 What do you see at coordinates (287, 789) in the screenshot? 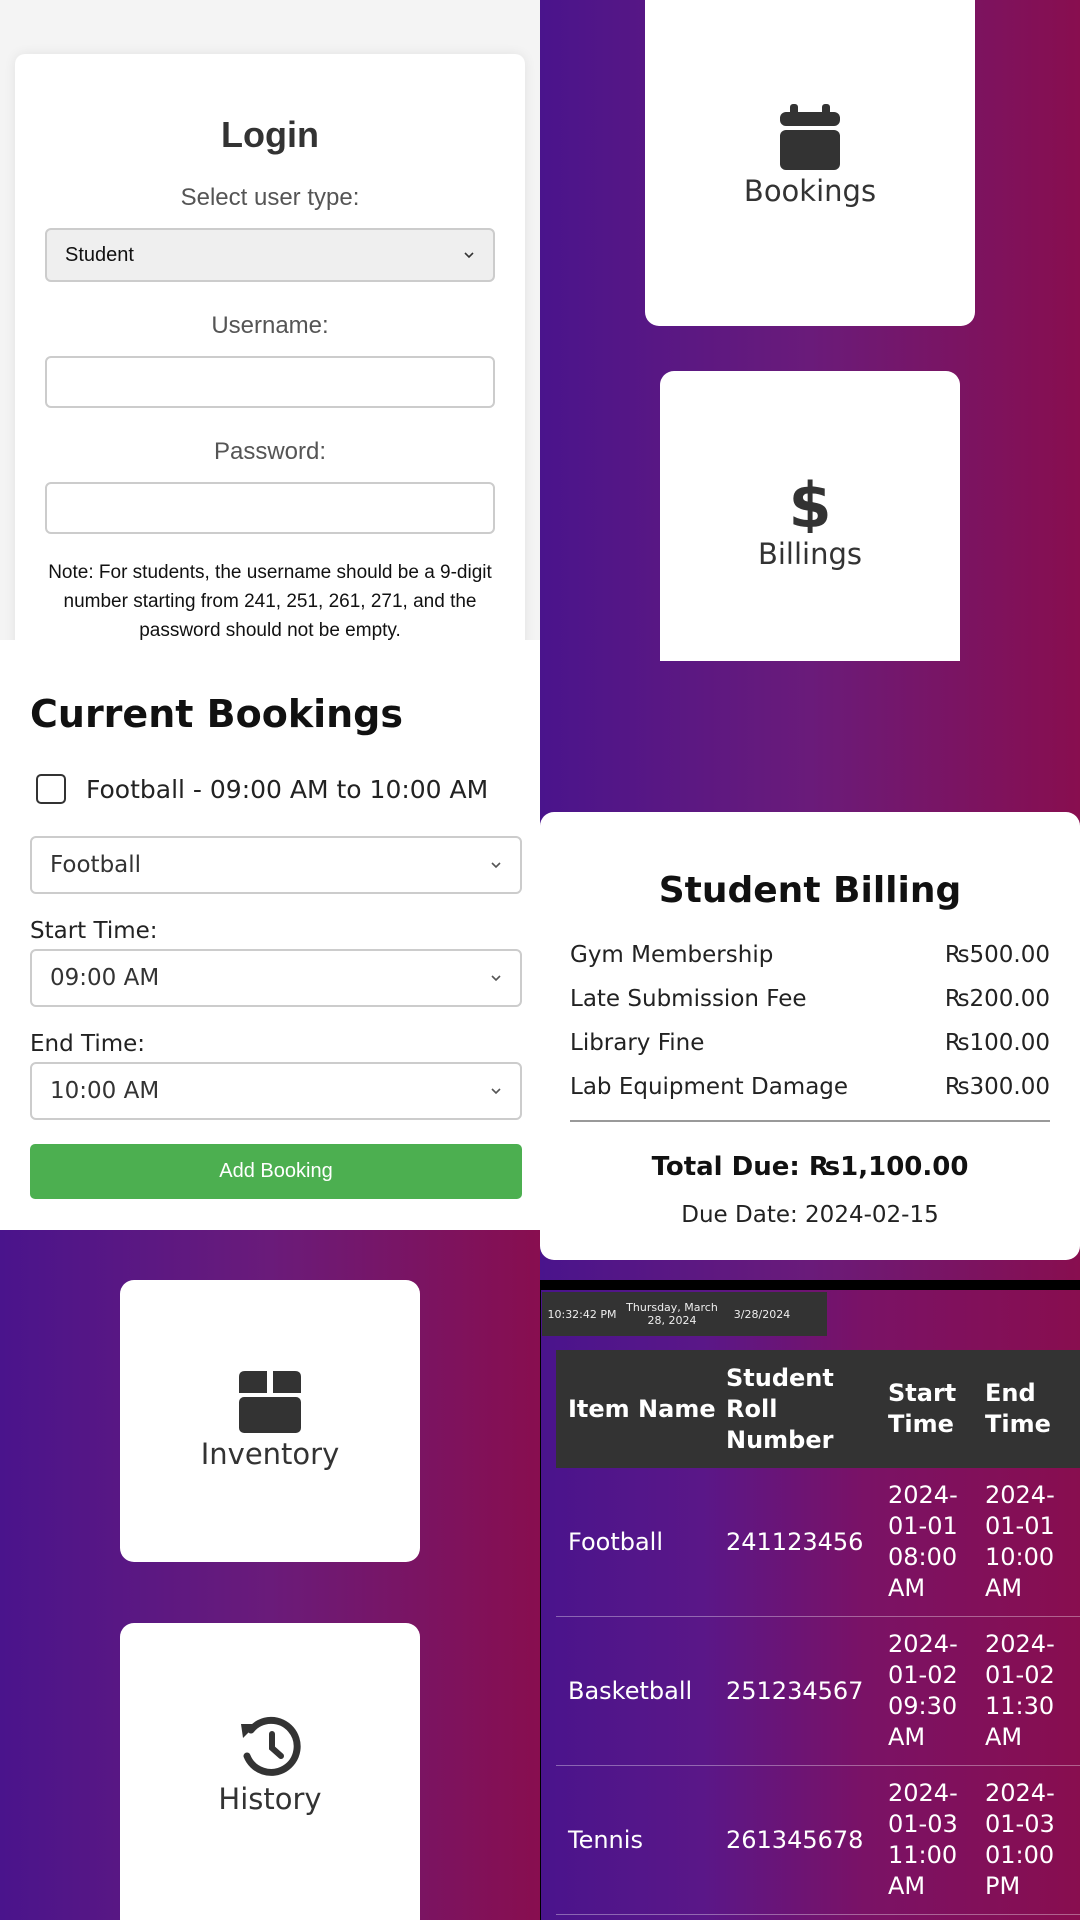
I see `booking-item-text: Football - 09:00 AM to 10:00 AM` at bounding box center [287, 789].